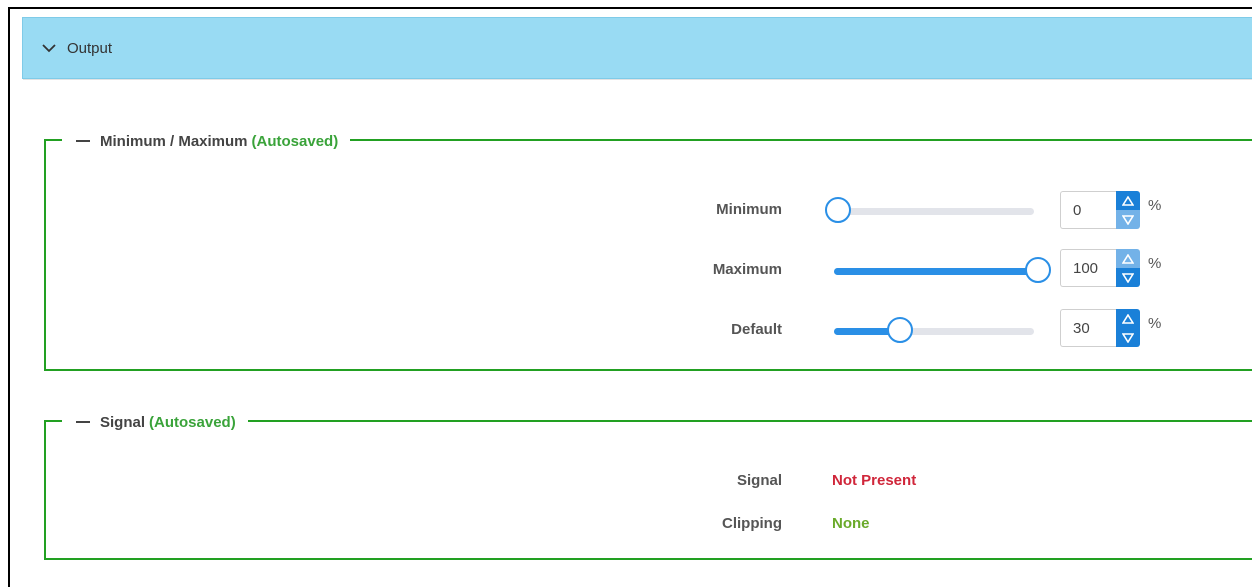 The width and height of the screenshot is (1252, 587). Describe the element at coordinates (1088, 328) in the screenshot. I see `default-input` at that location.